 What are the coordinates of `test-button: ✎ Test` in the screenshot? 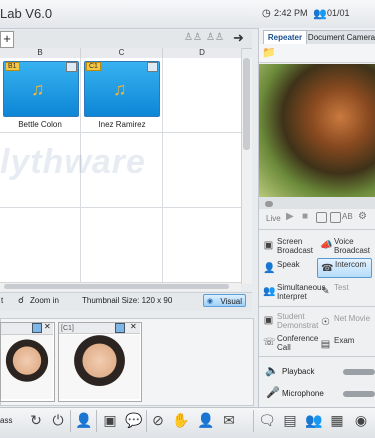 It's located at (344, 292).